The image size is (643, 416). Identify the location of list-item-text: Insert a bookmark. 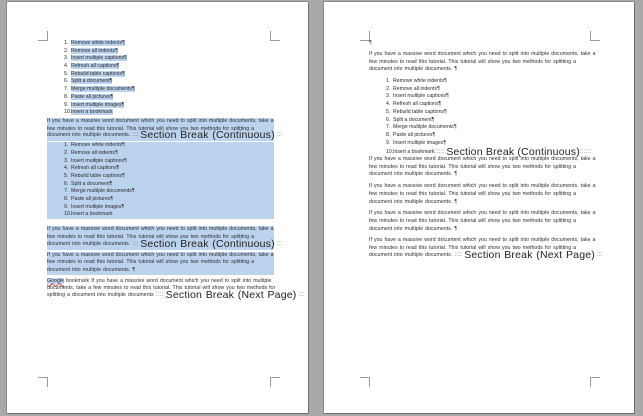
(414, 152).